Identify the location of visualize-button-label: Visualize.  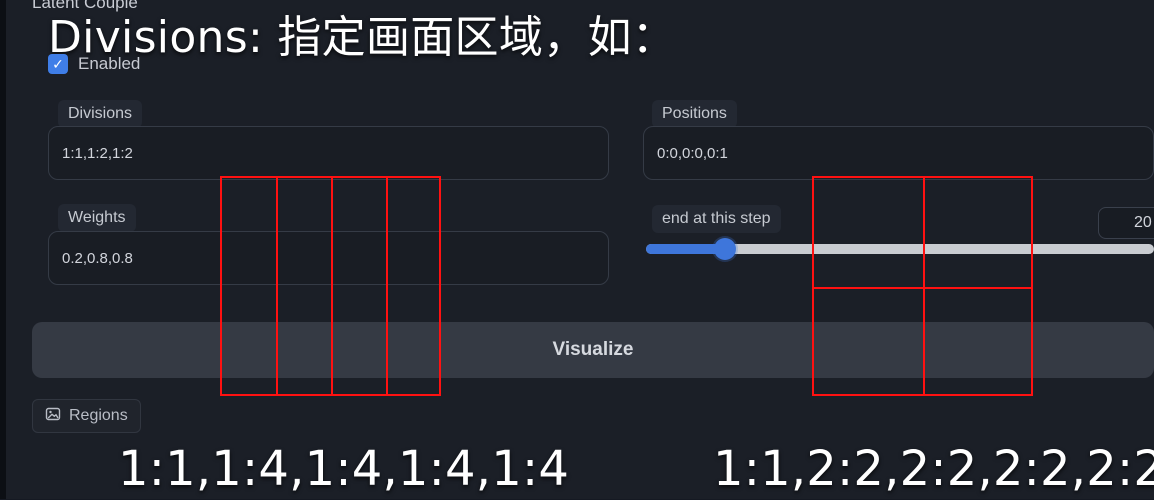
(593, 349).